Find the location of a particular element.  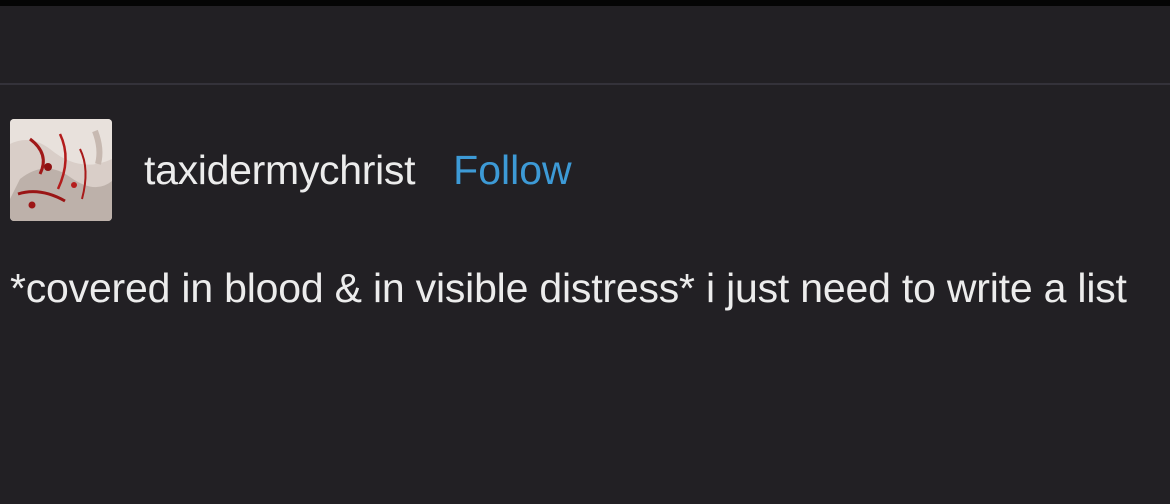

avatar is located at coordinates (61, 170).